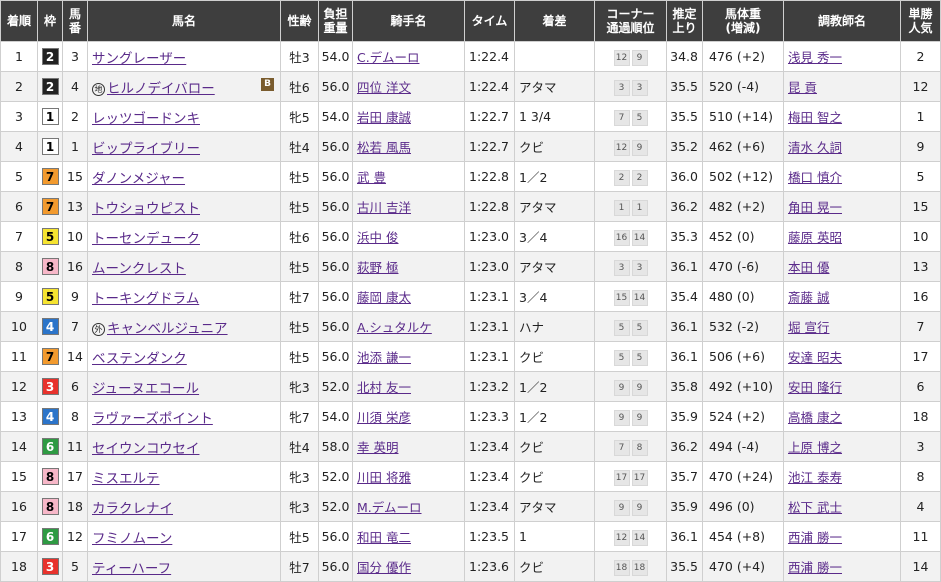 Image resolution: width=941 pixels, height=582 pixels. Describe the element at coordinates (384, 537) in the screenshot. I see `jockey-link: 和田 竜二` at that location.